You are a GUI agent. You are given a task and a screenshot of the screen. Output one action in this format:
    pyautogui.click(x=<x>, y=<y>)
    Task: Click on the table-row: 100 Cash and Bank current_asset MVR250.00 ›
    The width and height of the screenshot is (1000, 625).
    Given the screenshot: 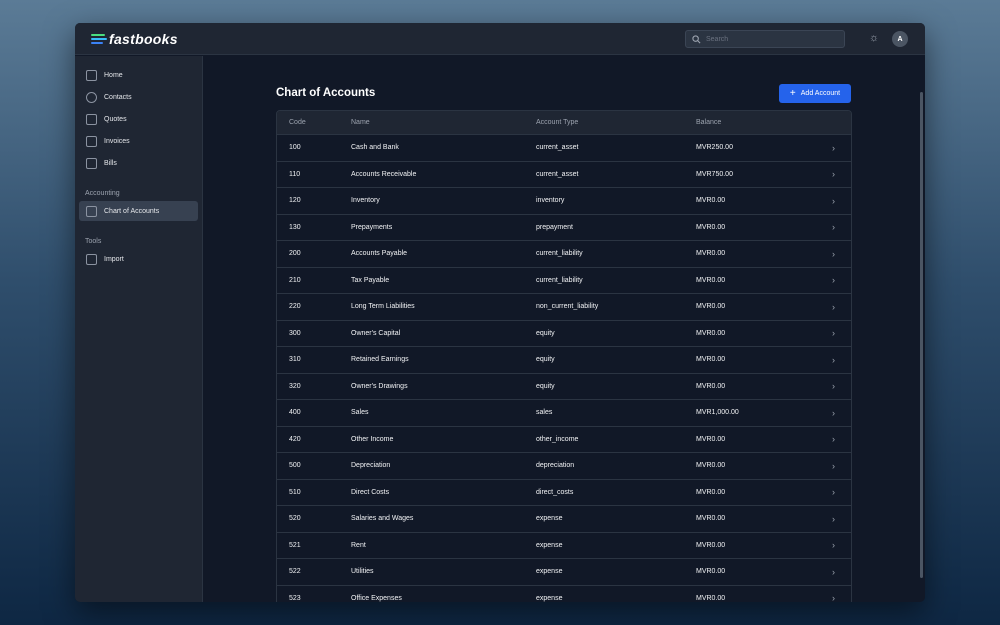 What is the action you would take?
    pyautogui.click(x=564, y=147)
    